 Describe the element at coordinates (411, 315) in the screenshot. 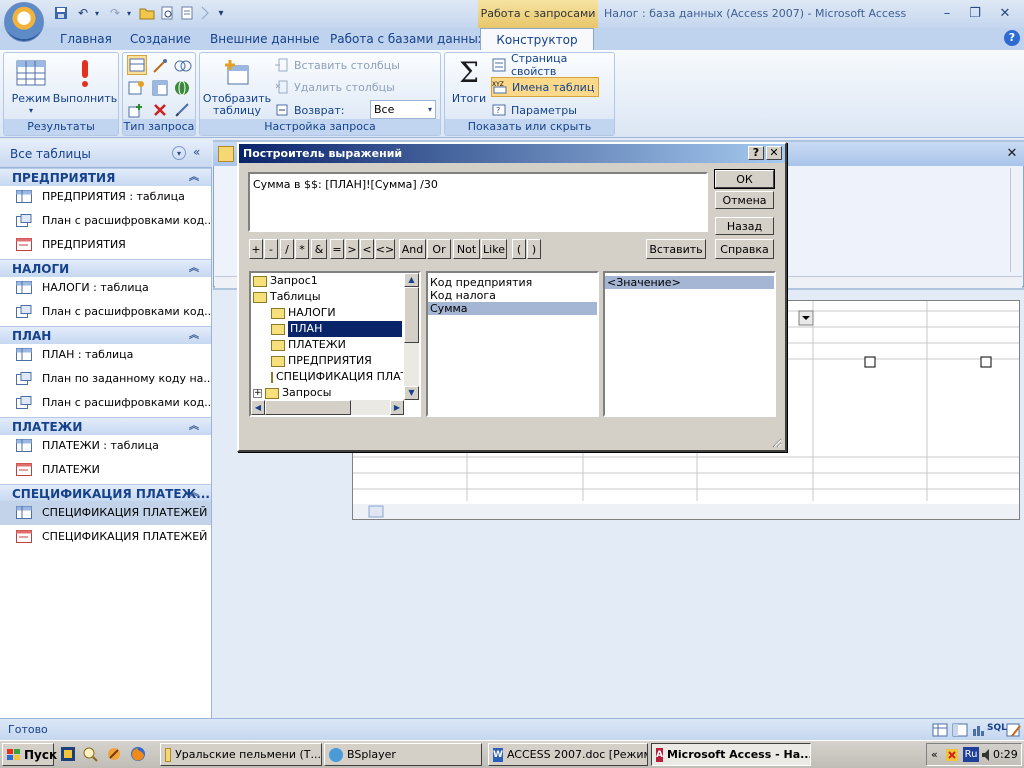

I see `scroll-thumb` at that location.